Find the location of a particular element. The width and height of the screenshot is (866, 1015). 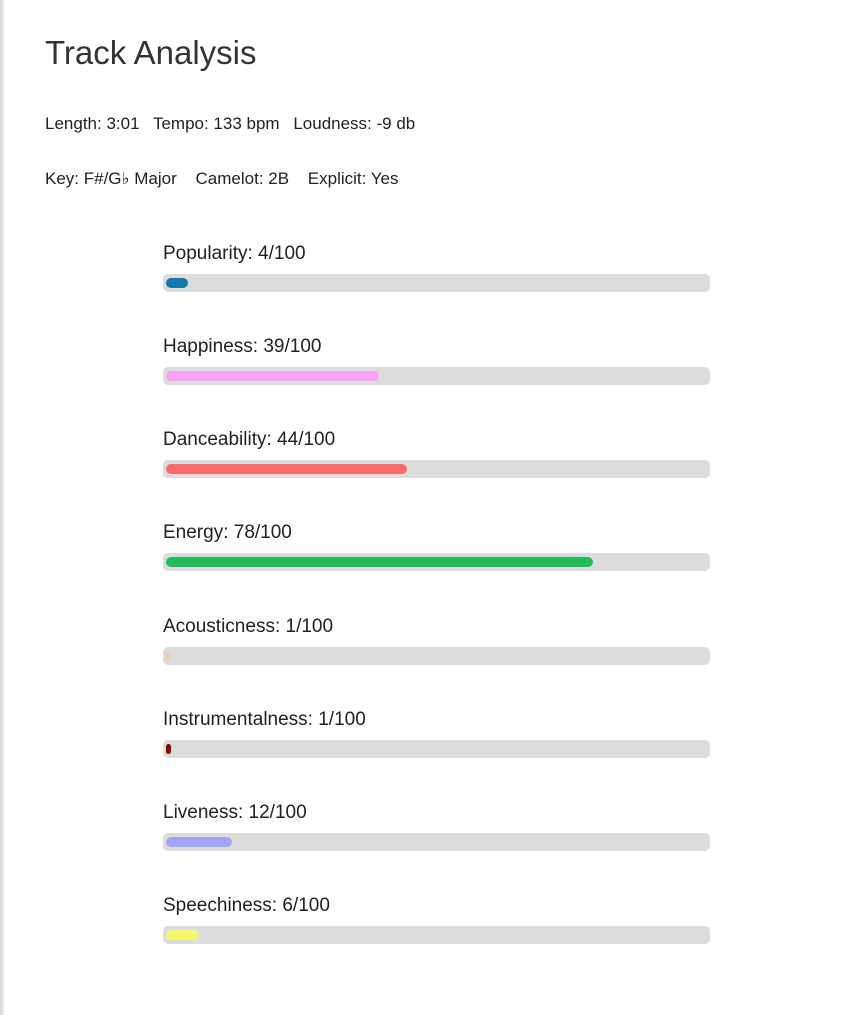

metric-danceability: Danceability: 44/100 is located at coordinates (436, 459).